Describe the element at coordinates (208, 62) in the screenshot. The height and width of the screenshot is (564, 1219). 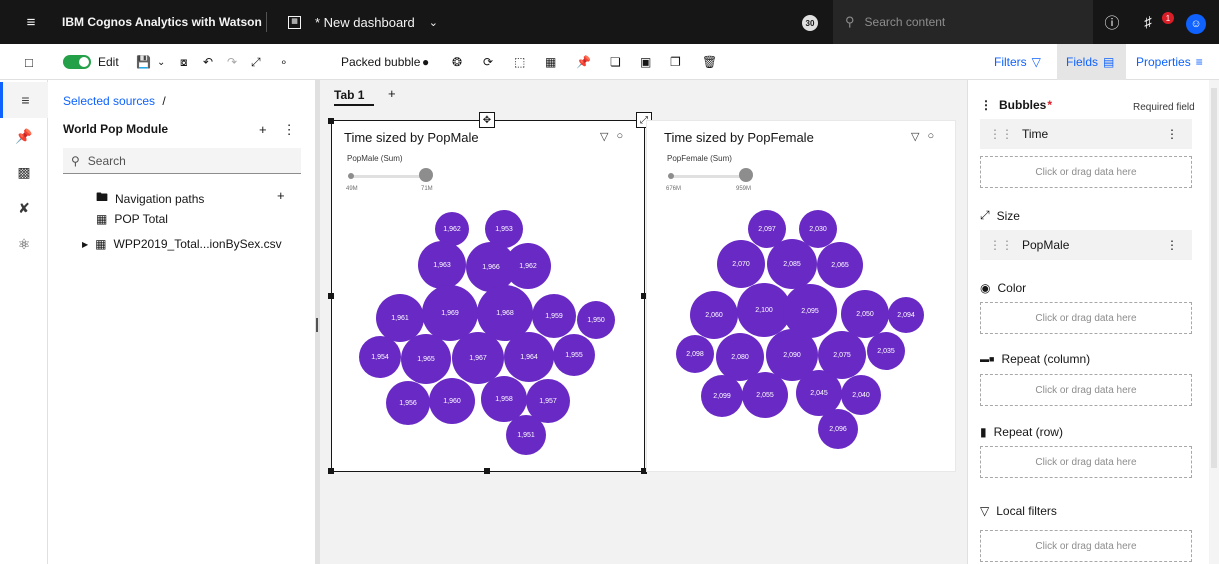
I see `undo-icon: ↶` at that location.